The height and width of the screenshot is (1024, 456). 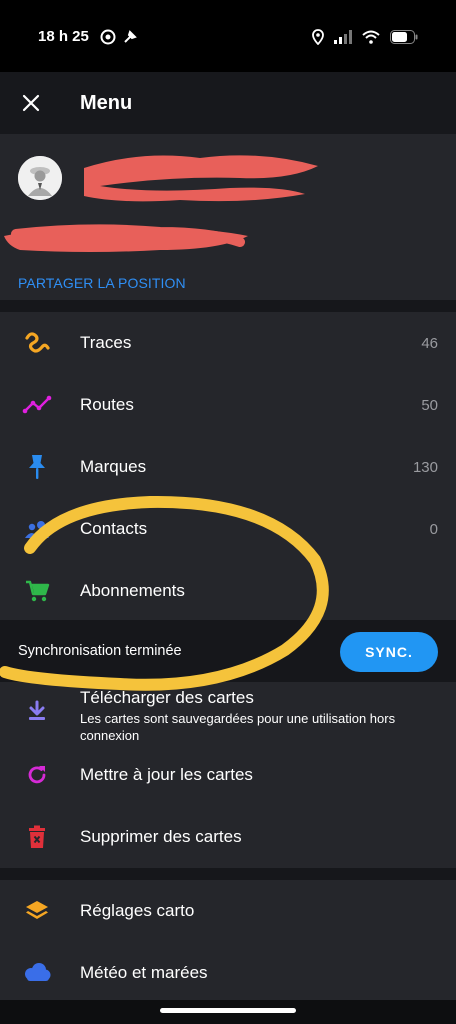 I want to click on contacts-icon, so click(x=37, y=529).